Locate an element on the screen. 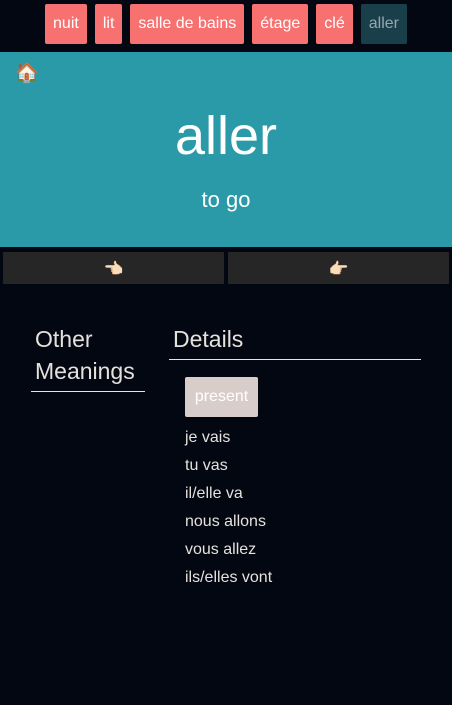 The image size is (452, 705). conjugation-item: je vais is located at coordinates (208, 437).